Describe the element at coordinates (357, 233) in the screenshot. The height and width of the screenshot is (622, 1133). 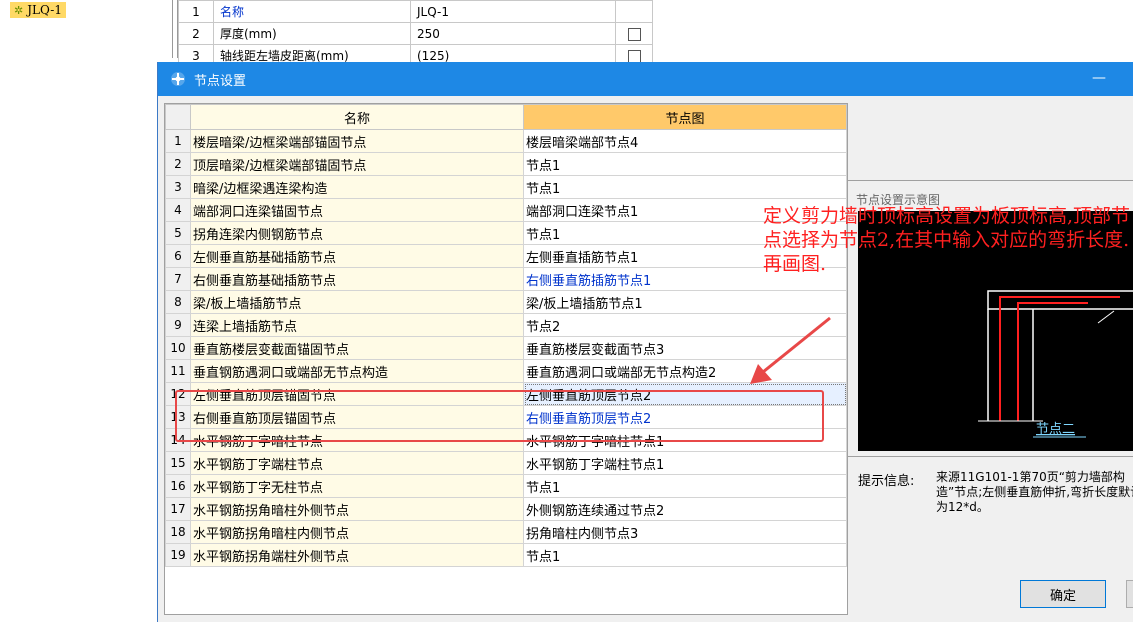
I see `row-name: 拐角连梁内侧钢筋节点` at that location.